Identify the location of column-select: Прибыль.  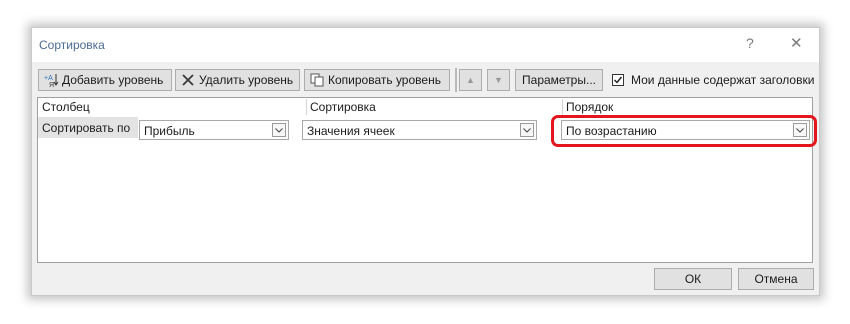
(214, 130).